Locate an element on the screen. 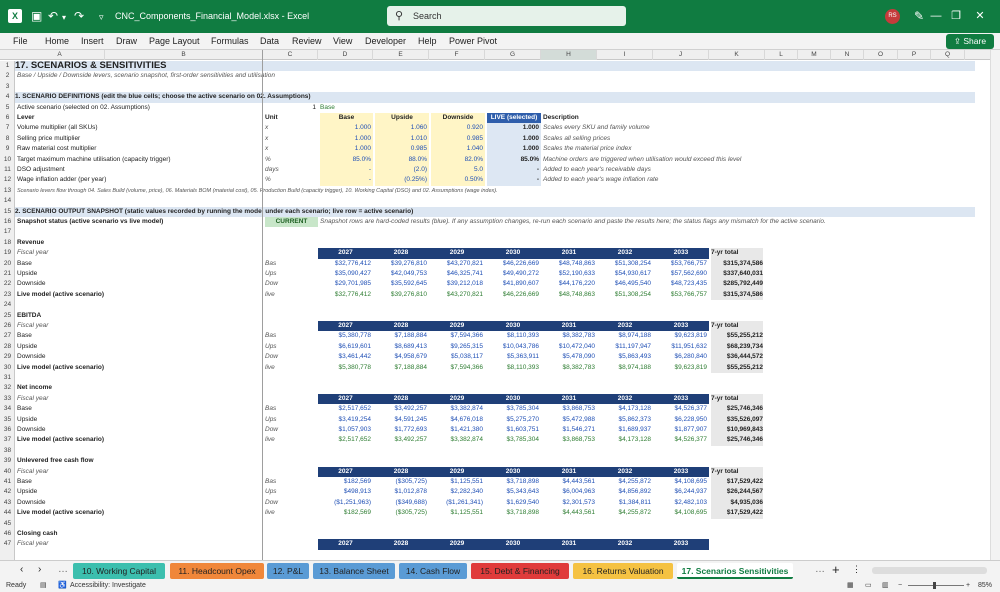 This screenshot has width=1000, height=592. cell-e10: 88.0% is located at coordinates (402, 159).